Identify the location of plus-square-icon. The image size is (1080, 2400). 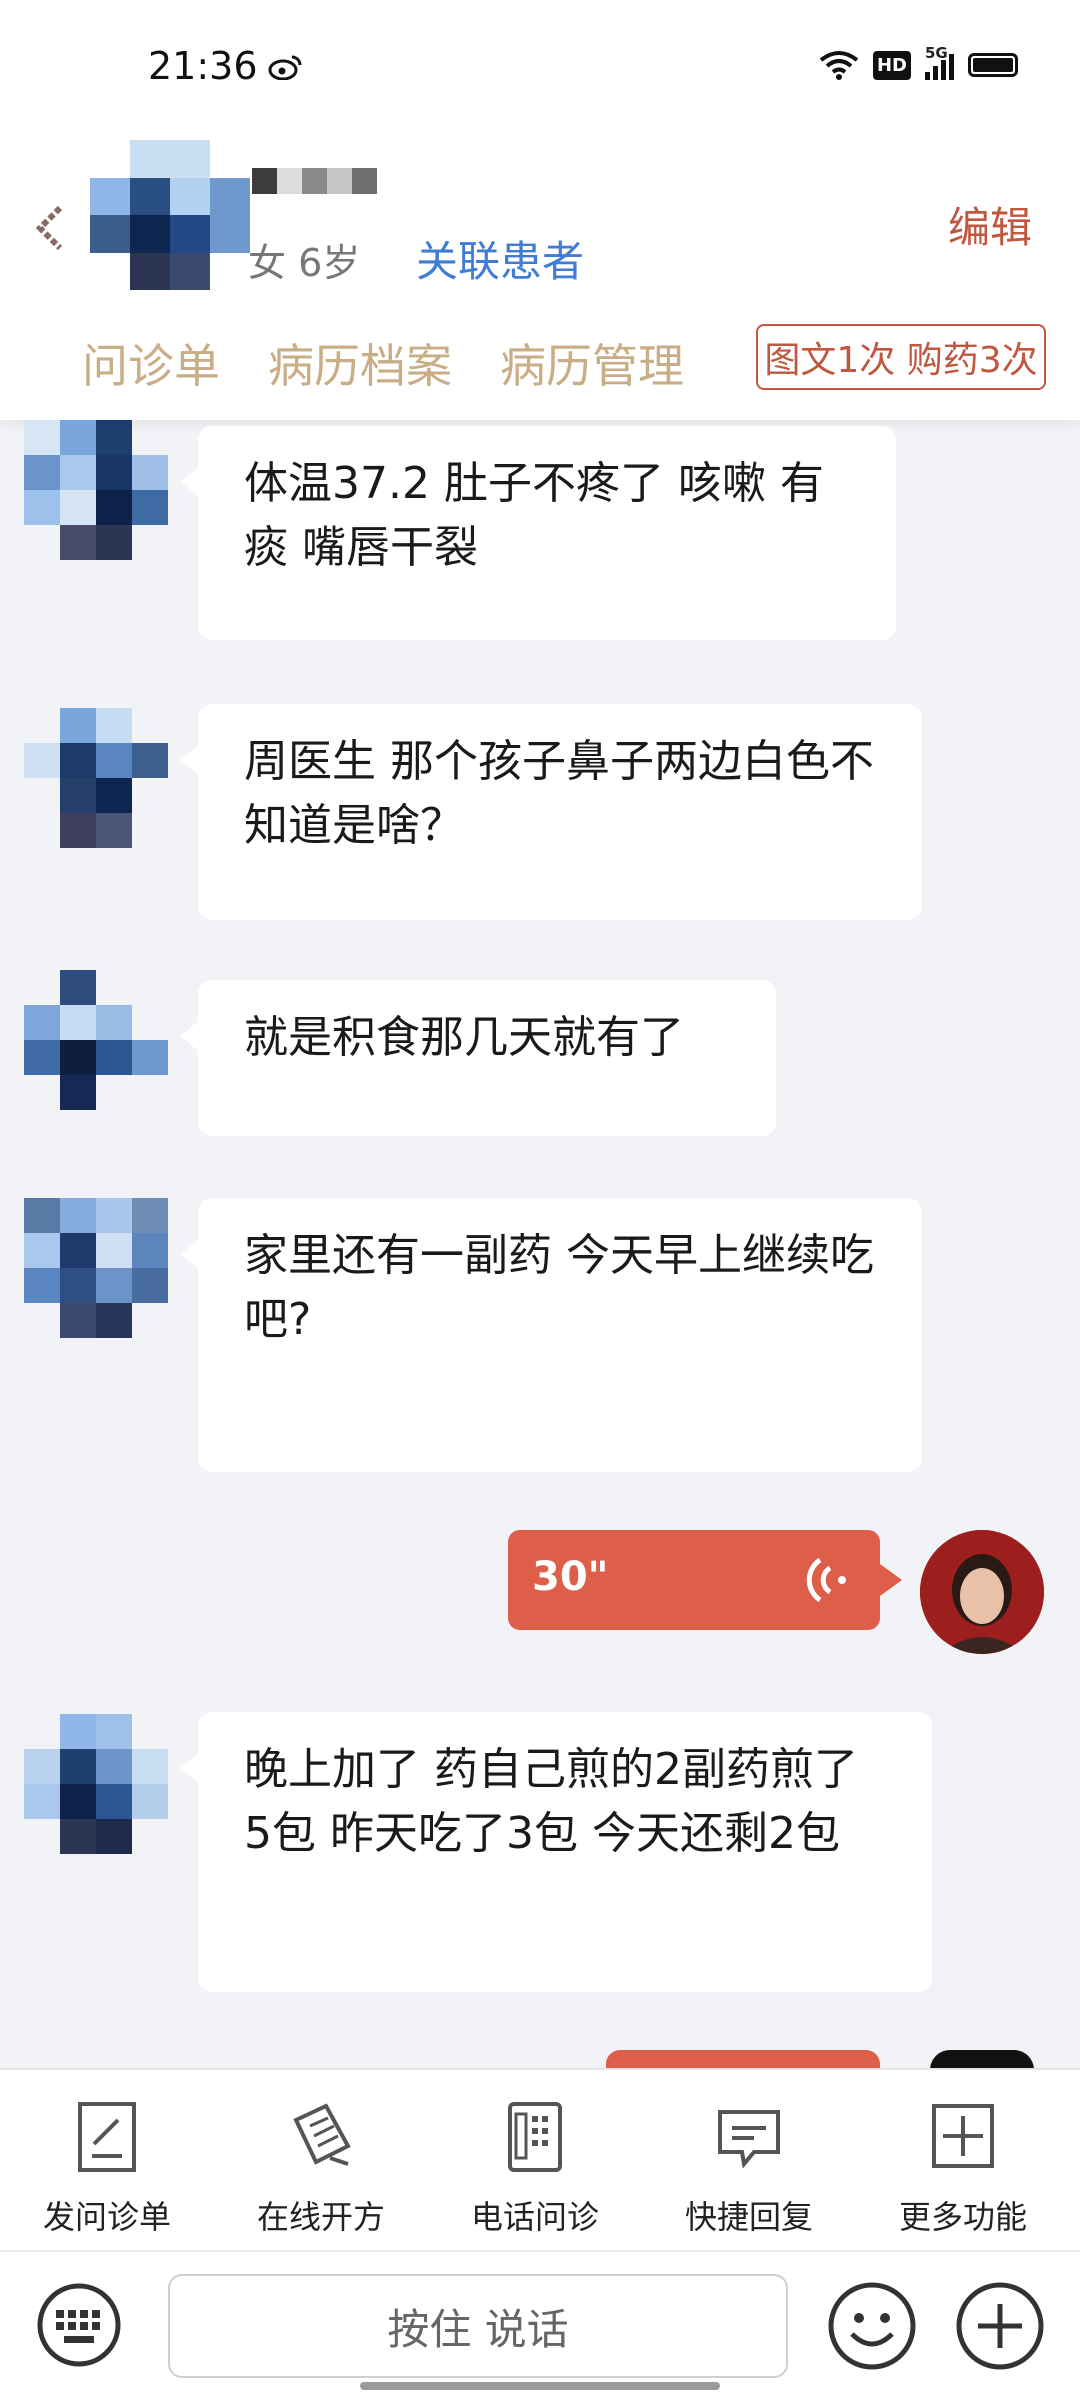
(963, 2136).